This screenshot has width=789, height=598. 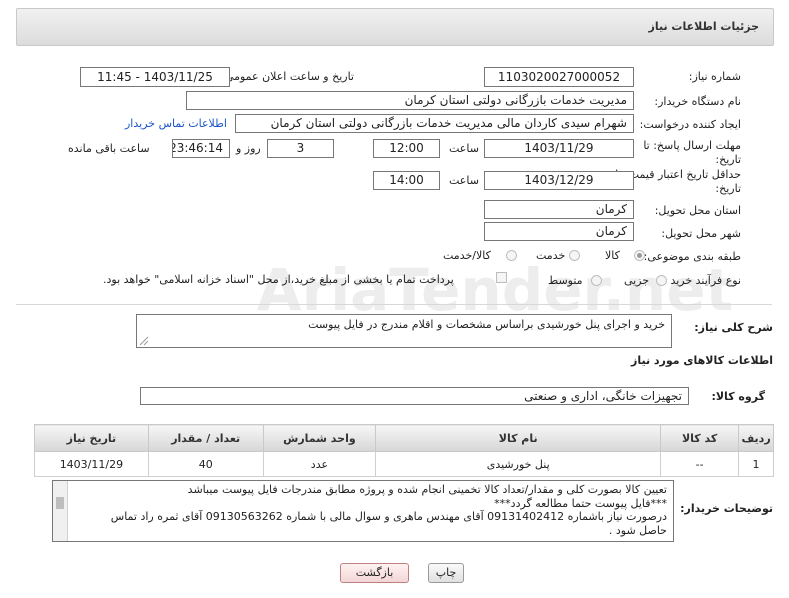 What do you see at coordinates (733, 327) in the screenshot?
I see `description-label: شرح کلی نیاز:` at bounding box center [733, 327].